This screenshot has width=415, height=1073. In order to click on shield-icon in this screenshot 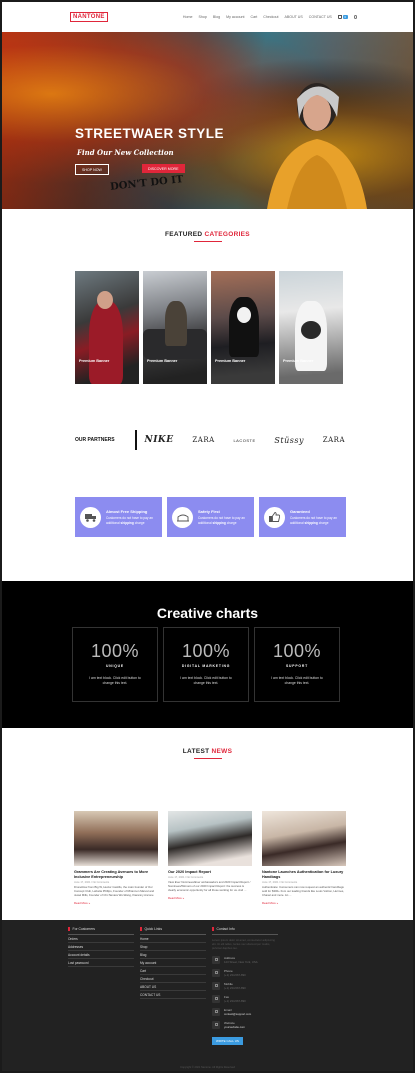, I will do `click(182, 517)`.